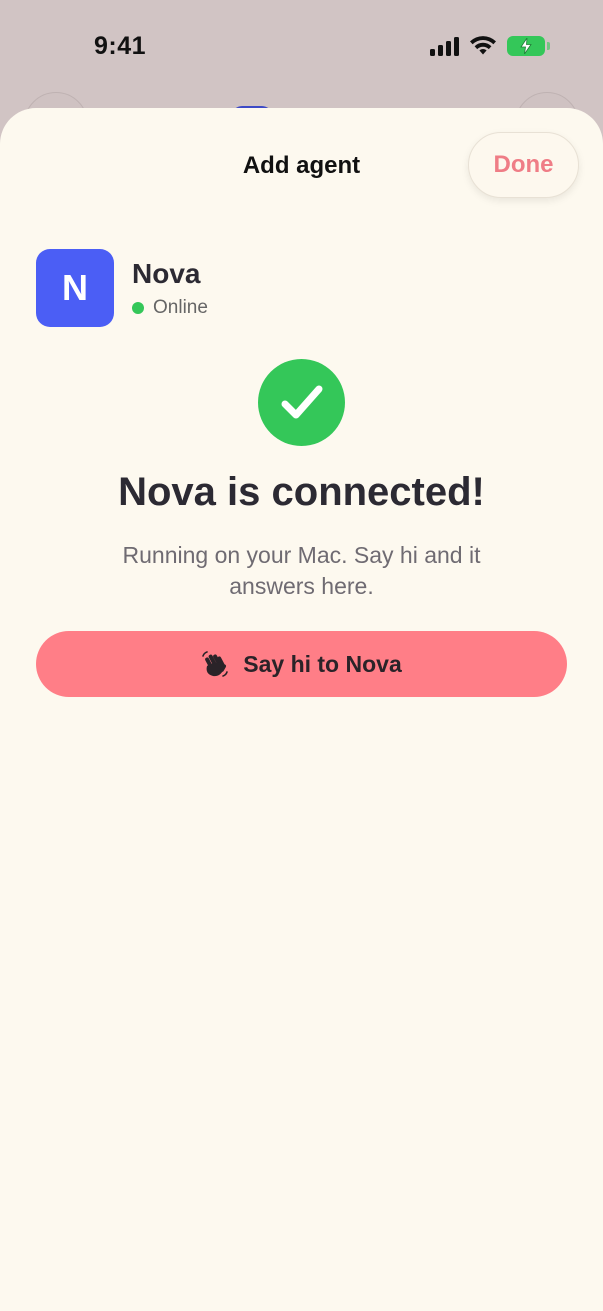  I want to click on check-icon, so click(301, 402).